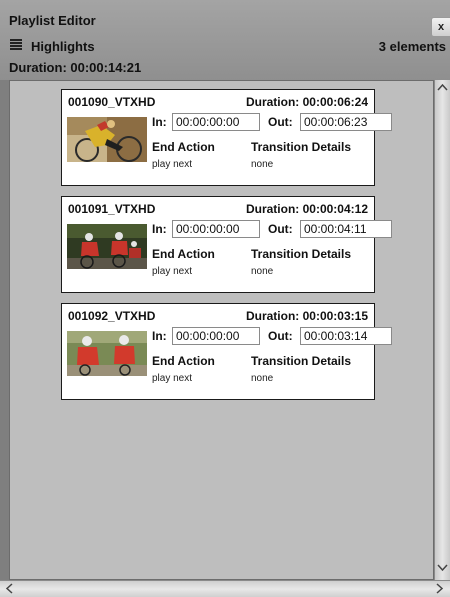 This screenshot has height=597, width=450. Describe the element at coordinates (440, 27) in the screenshot. I see `close-button: x` at that location.